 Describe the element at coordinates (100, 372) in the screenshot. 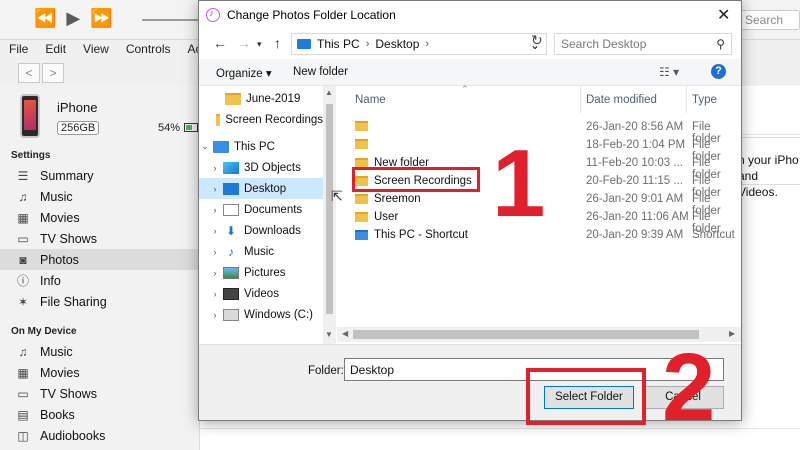

I see `device-item-movies: ▦ Movies` at that location.